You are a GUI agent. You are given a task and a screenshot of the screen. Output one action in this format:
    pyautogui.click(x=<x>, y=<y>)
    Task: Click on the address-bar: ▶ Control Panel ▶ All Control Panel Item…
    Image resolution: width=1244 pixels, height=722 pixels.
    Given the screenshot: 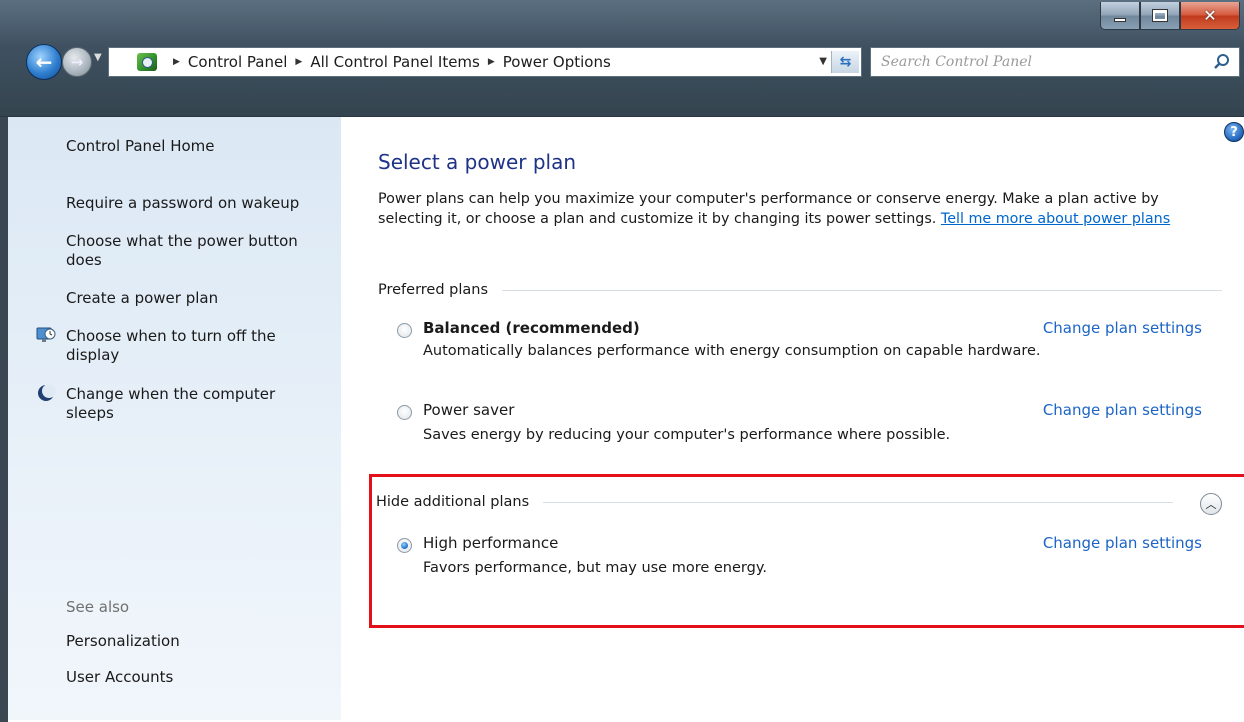 What is the action you would take?
    pyautogui.click(x=485, y=62)
    